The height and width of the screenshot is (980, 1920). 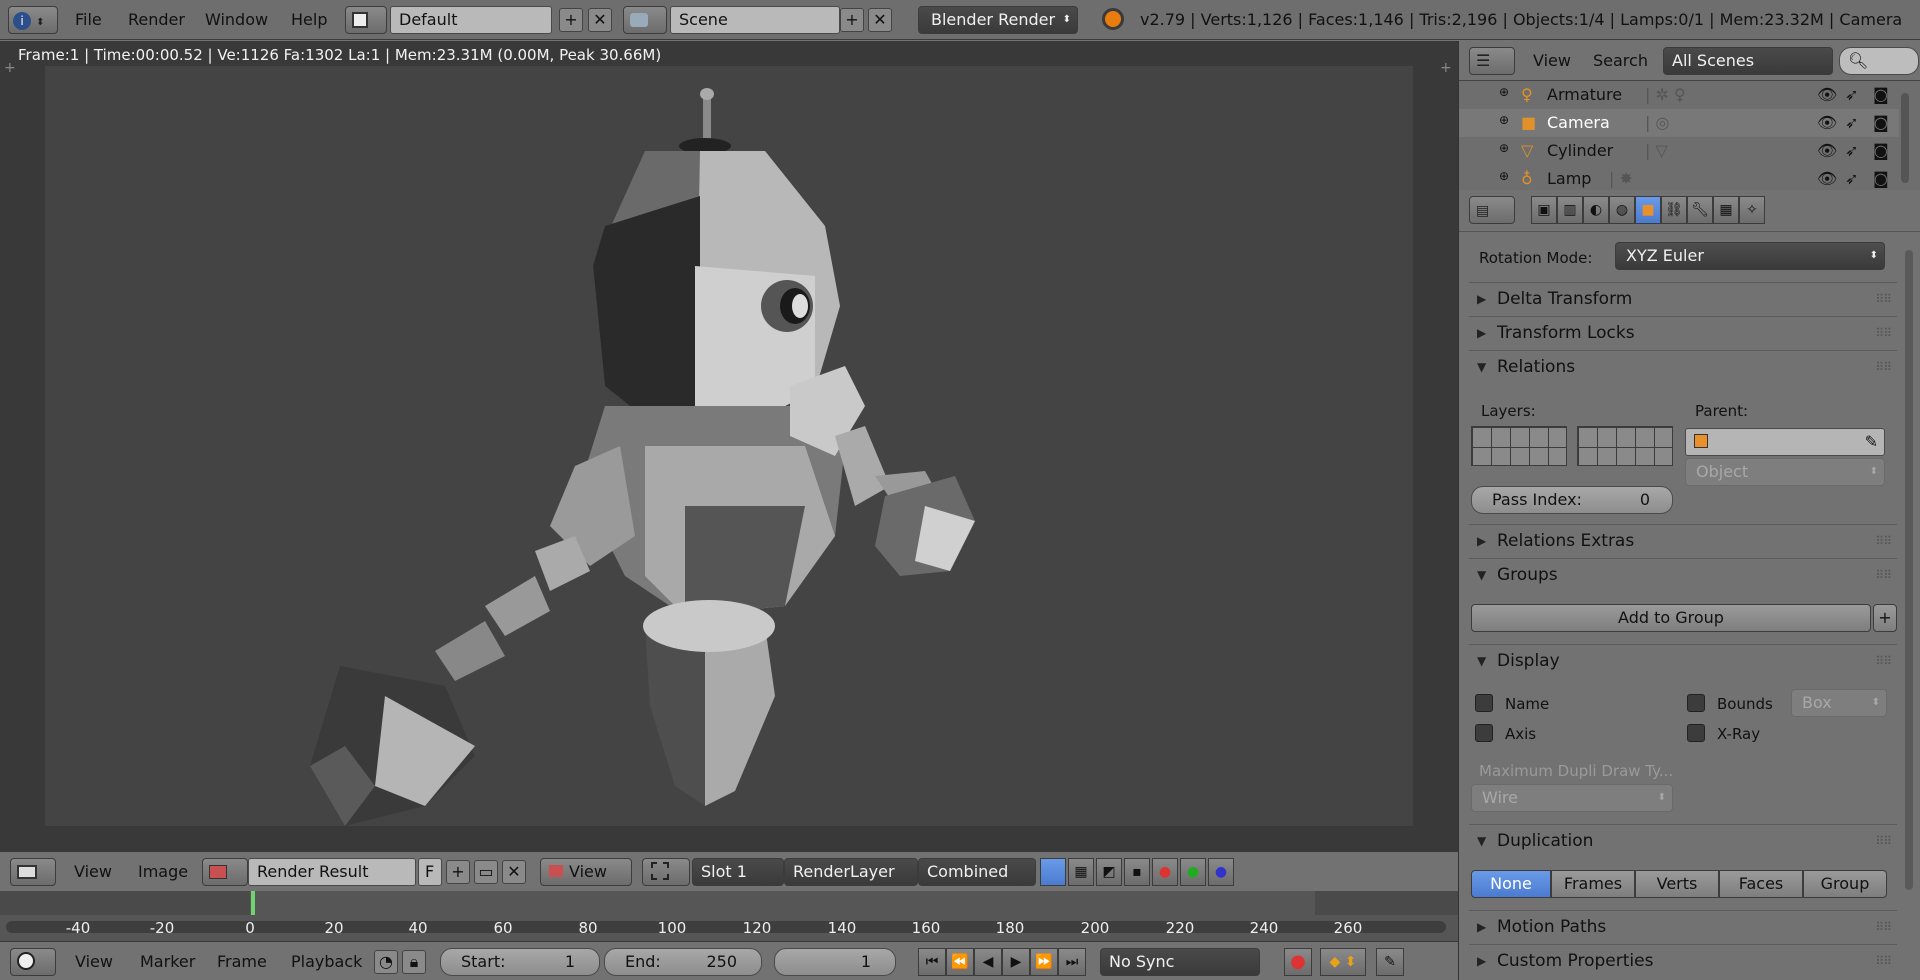 What do you see at coordinates (1109, 872) in the screenshot?
I see `draw-channels-z-icon: ◩` at bounding box center [1109, 872].